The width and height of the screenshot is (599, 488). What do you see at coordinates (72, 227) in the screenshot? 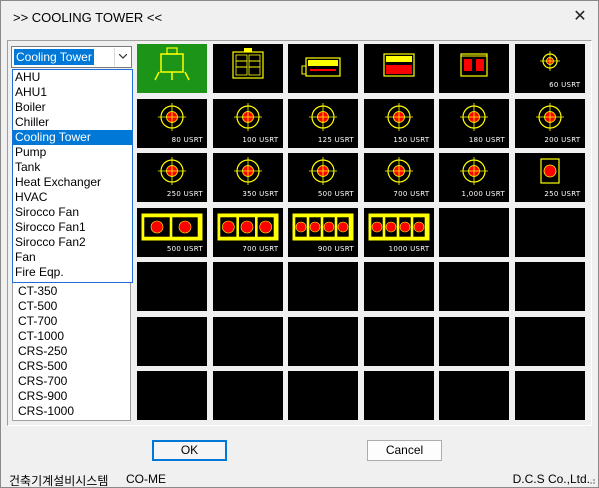
I see `dropdown-item: Sirocco Fan1` at bounding box center [72, 227].